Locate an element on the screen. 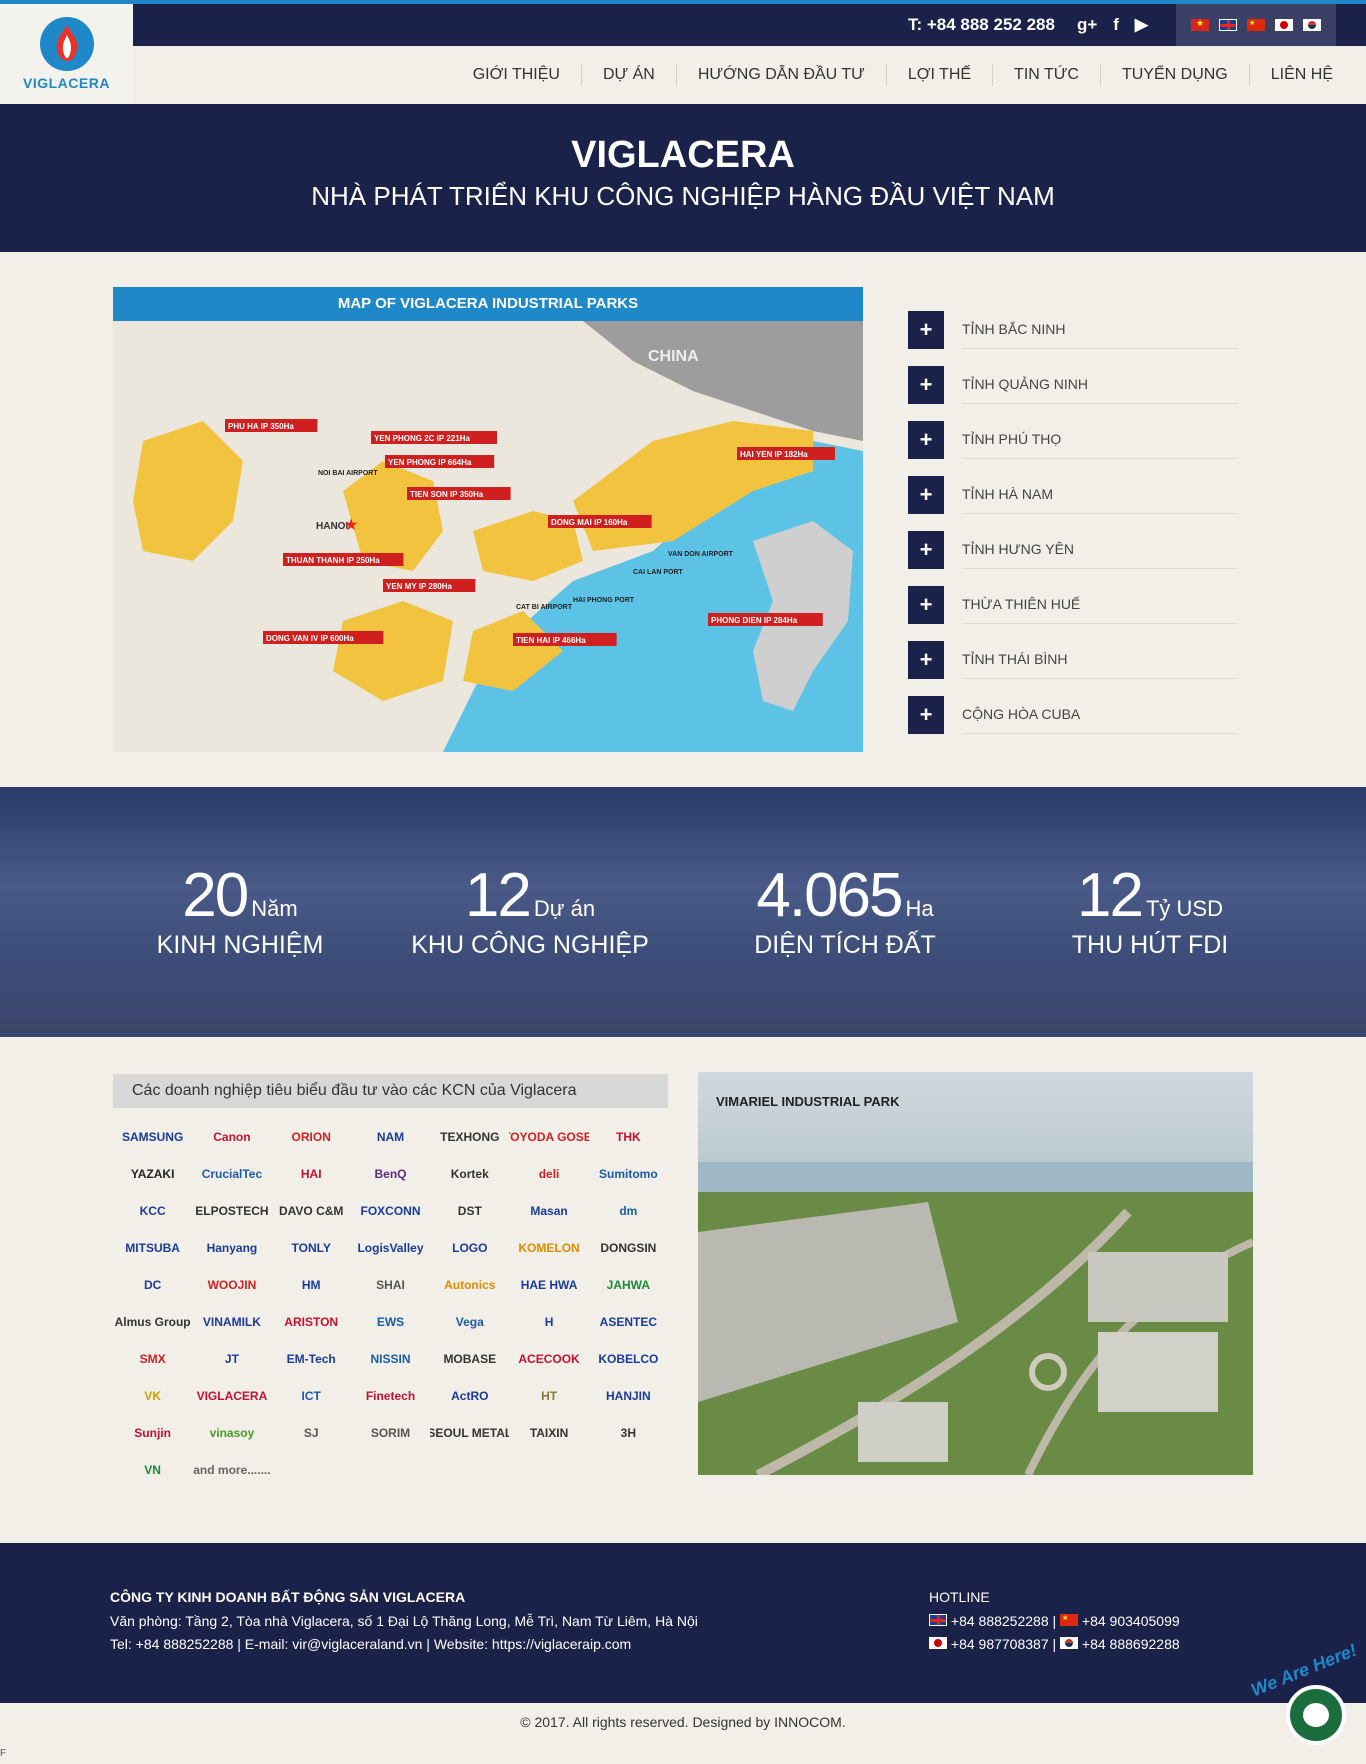  province-item-hung-yen: + TỈNH HƯNG YÊN is located at coordinates (1073, 549).